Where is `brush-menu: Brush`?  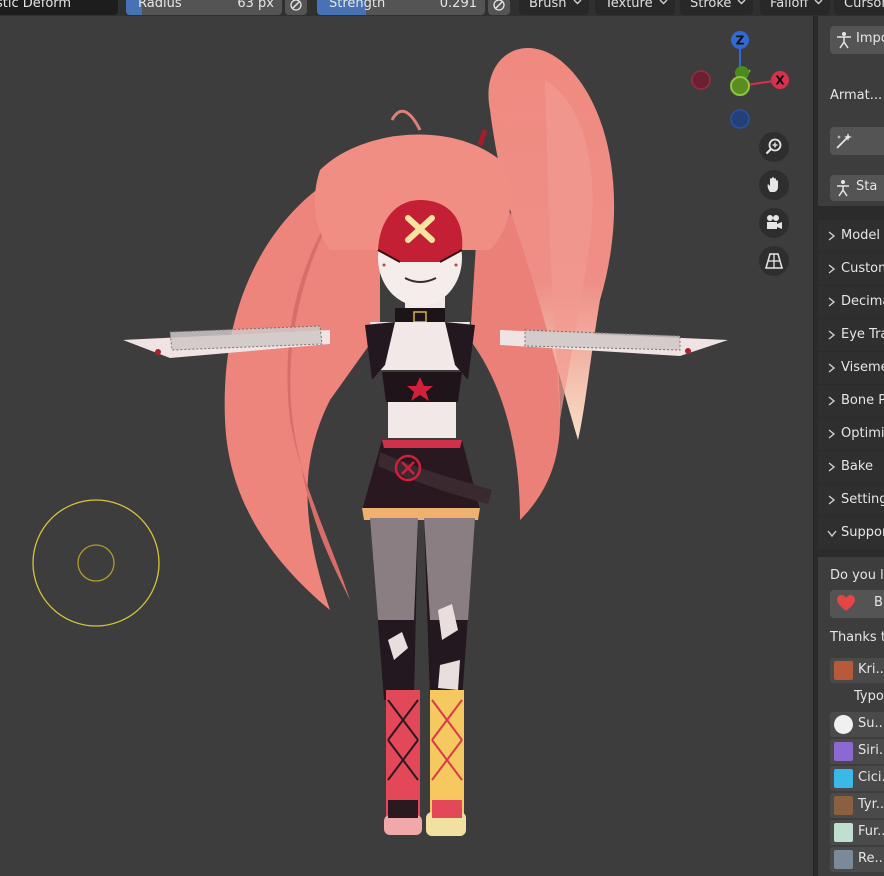 brush-menu: Brush is located at coordinates (554, 7).